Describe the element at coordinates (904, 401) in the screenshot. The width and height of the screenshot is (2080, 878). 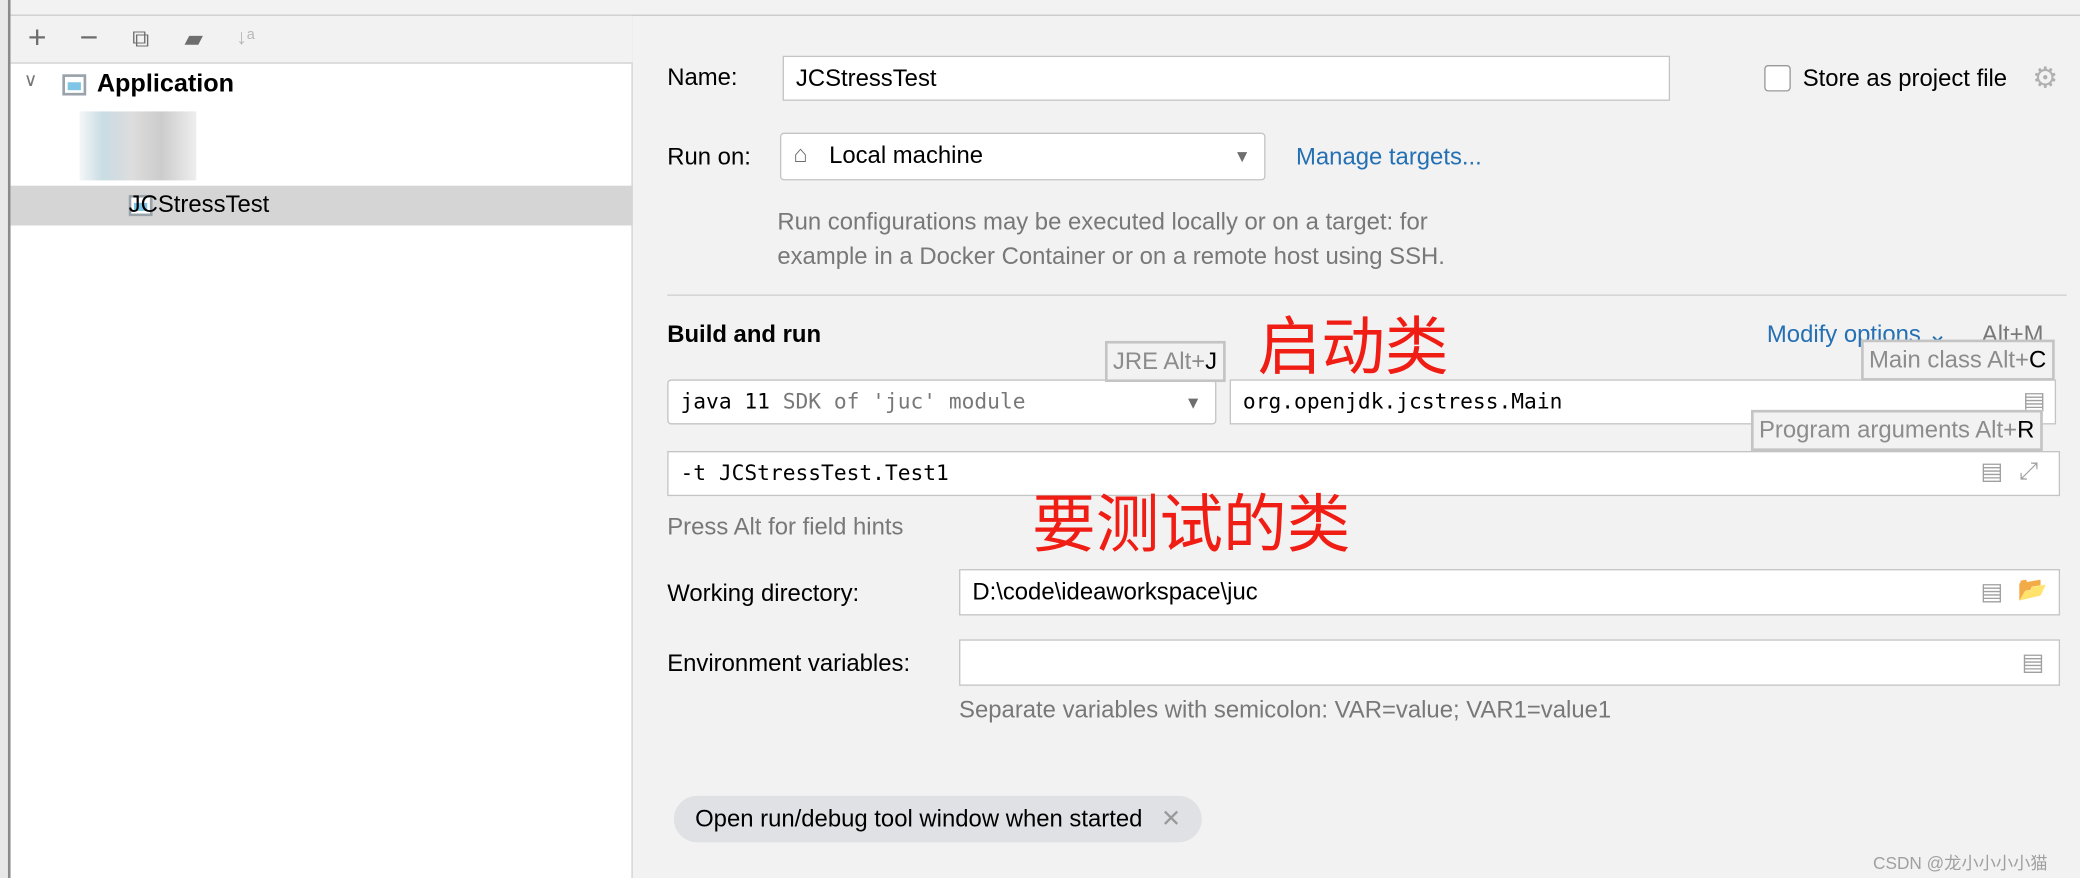
I see `jre-hint: SDK of 'juc' module` at that location.